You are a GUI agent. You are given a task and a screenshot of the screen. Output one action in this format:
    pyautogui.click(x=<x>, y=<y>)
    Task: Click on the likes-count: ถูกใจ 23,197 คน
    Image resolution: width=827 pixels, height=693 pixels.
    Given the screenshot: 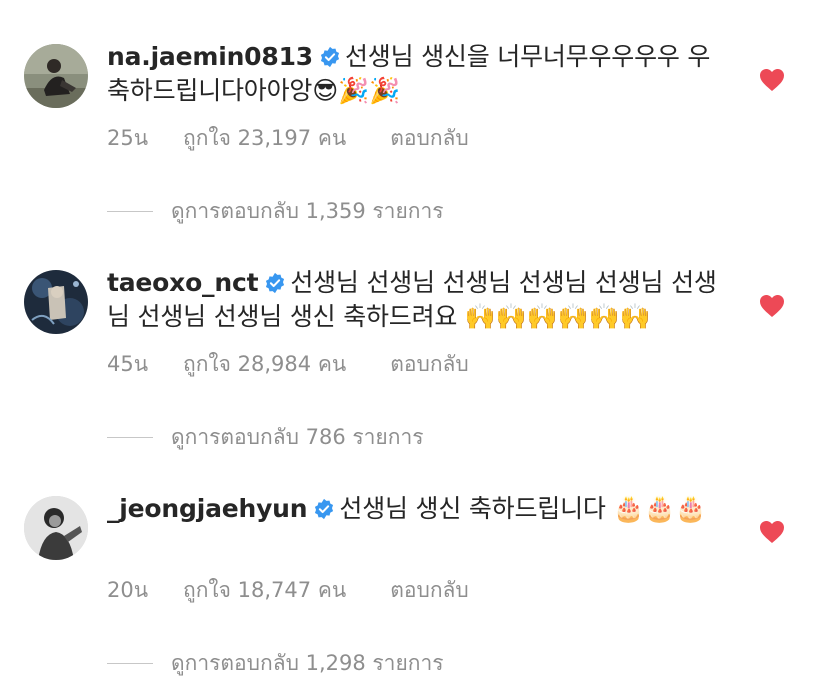 What is the action you would take?
    pyautogui.click(x=264, y=138)
    